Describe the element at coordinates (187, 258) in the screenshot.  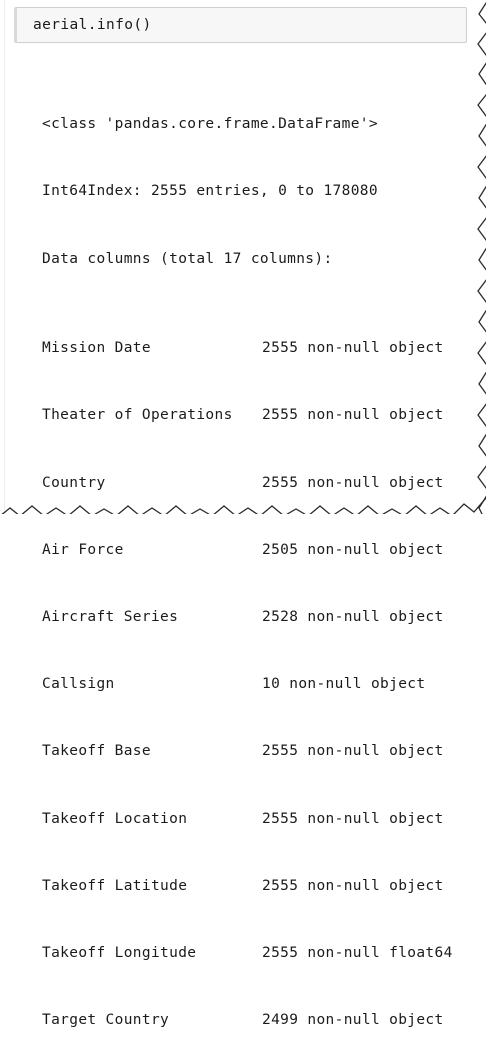
I see `output-datacolumns-line: Data columns (total 17 columns):` at that location.